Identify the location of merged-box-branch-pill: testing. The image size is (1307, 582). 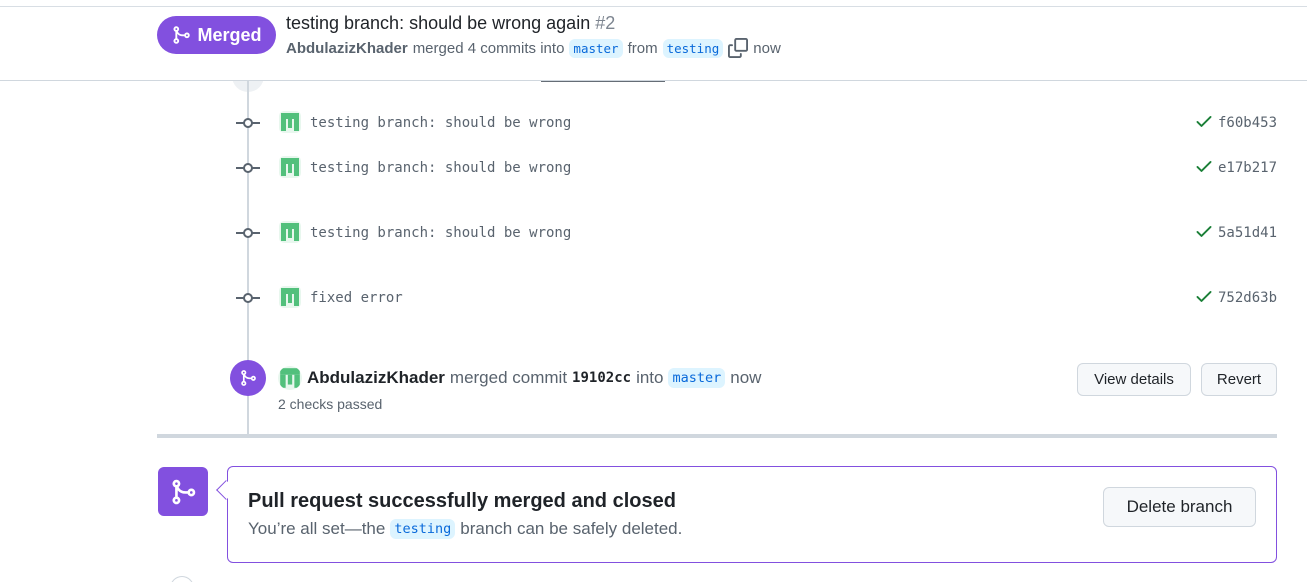
(423, 529).